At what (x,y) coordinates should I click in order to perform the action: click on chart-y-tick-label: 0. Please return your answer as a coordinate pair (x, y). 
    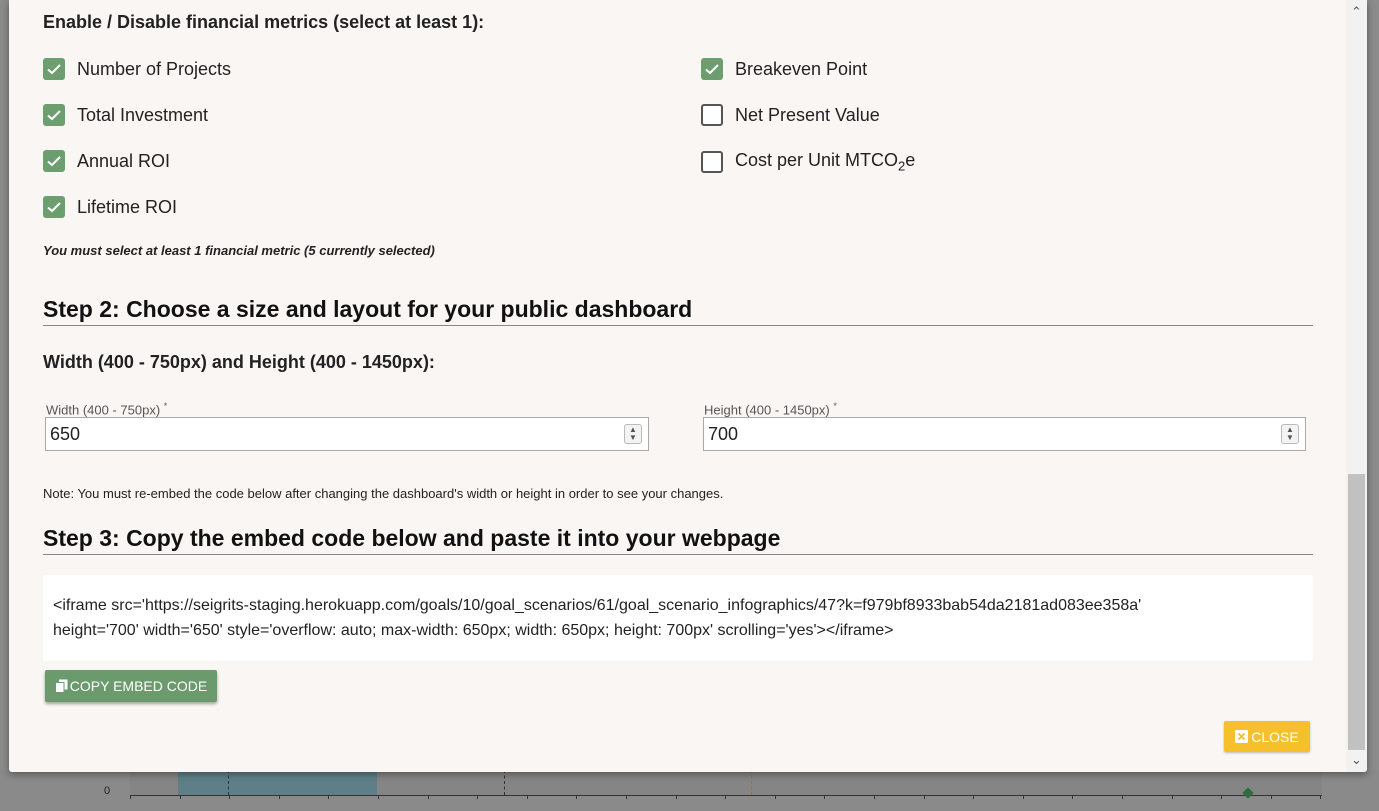
    Looking at the image, I should click on (107, 791).